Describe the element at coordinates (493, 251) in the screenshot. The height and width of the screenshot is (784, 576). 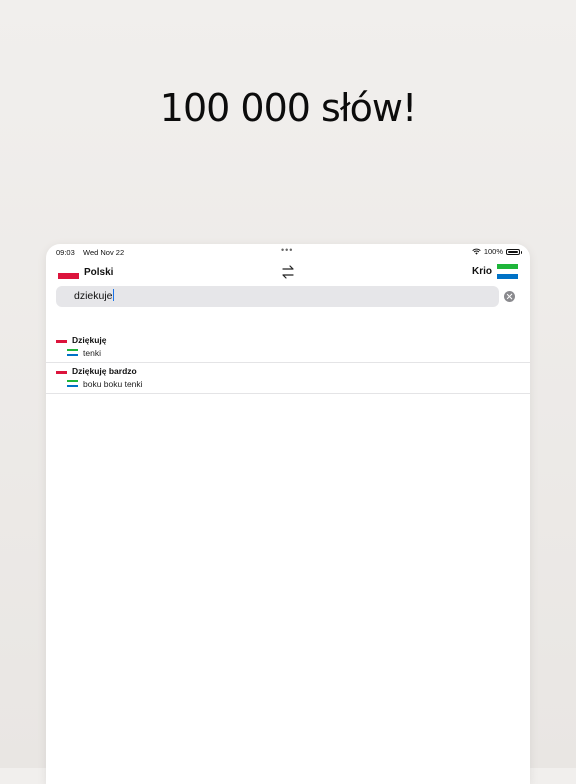
I see `battery-percent: 100%` at that location.